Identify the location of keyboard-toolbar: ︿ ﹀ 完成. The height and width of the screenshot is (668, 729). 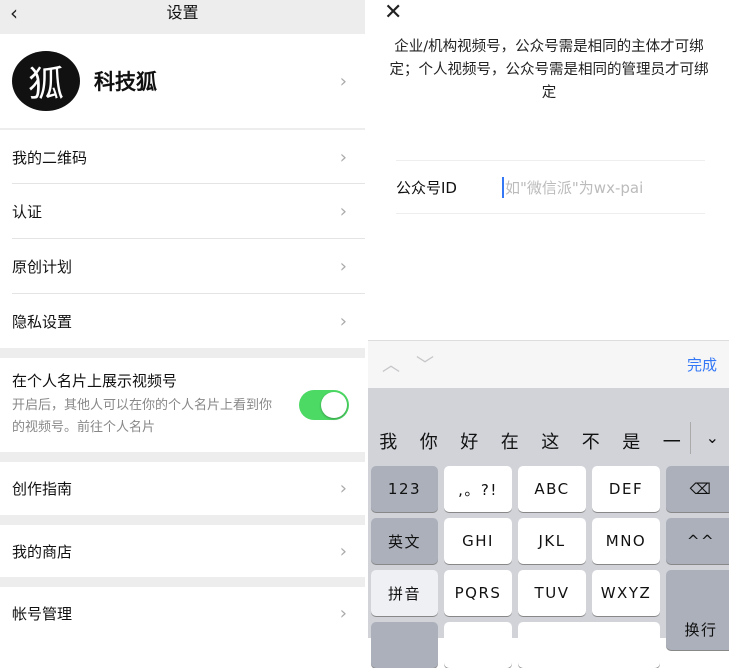
(548, 364).